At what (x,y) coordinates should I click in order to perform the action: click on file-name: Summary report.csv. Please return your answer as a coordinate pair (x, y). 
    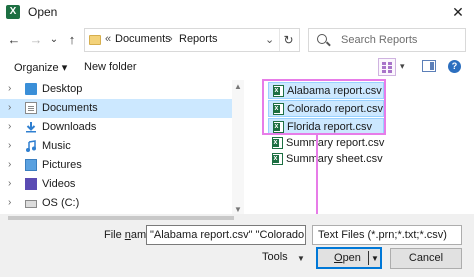
    Looking at the image, I should click on (335, 143).